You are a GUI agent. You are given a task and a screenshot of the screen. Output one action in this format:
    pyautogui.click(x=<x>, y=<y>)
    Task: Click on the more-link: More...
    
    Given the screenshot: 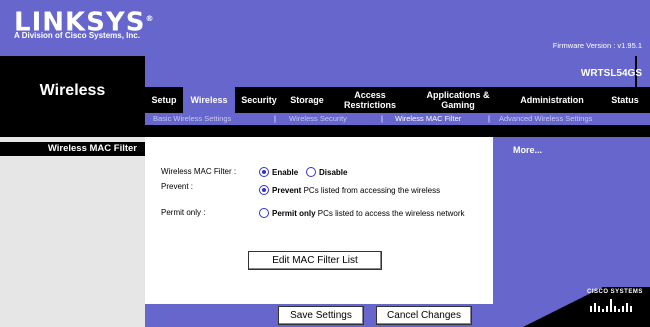 What is the action you would take?
    pyautogui.click(x=527, y=150)
    